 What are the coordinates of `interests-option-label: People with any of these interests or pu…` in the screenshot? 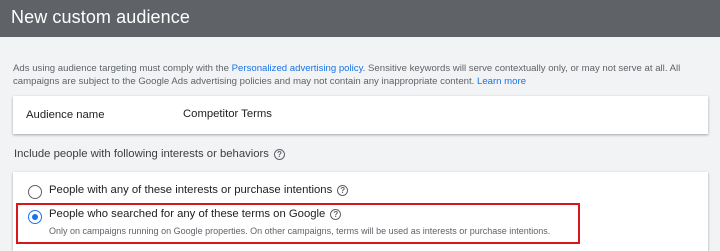 It's located at (191, 190).